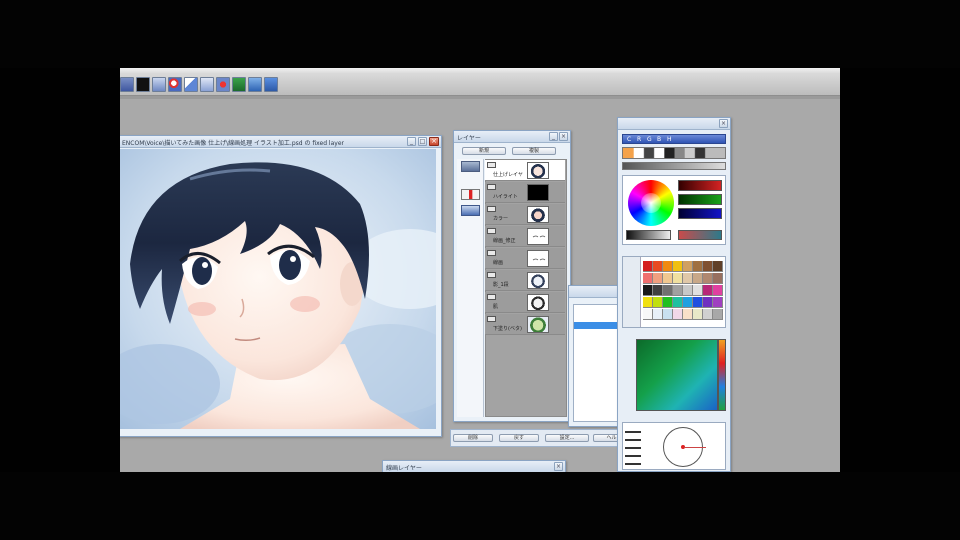 The width and height of the screenshot is (960, 540). Describe the element at coordinates (723, 123) in the screenshot. I see `color-panel-close-icon: ×` at that location.